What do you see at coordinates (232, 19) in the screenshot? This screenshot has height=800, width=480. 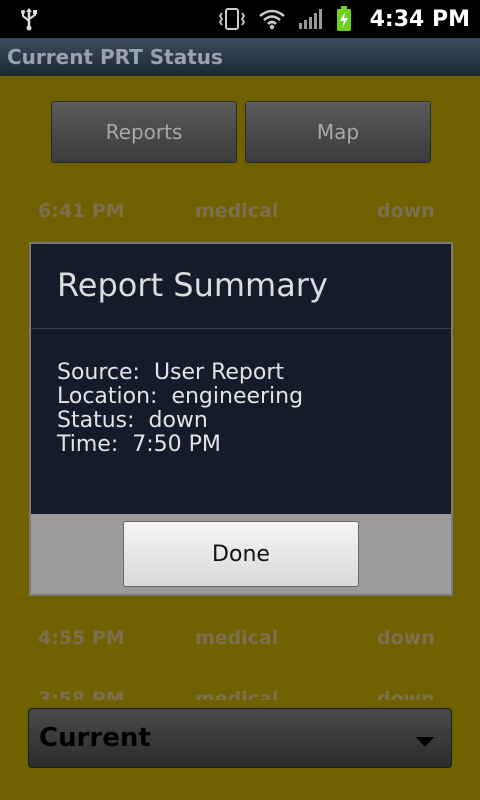 I see `vibrate-icon` at bounding box center [232, 19].